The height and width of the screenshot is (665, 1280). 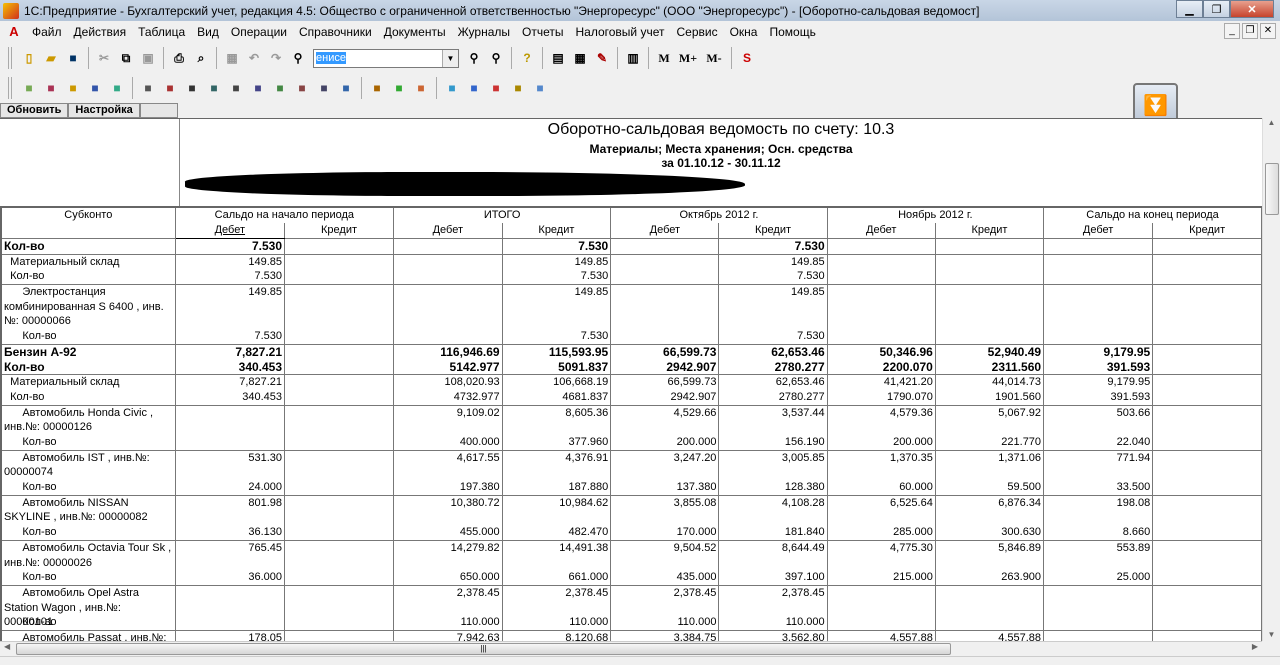 What do you see at coordinates (1271, 379) in the screenshot?
I see `vertical-scrollbar: ▲ ▼` at bounding box center [1271, 379].